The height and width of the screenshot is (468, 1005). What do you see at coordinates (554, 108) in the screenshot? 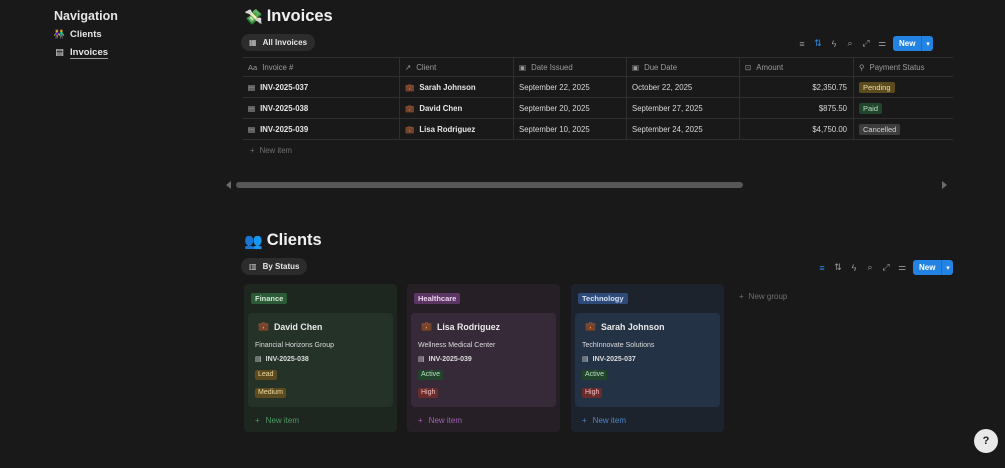
I see `date-issued: September 20, 2025` at bounding box center [554, 108].